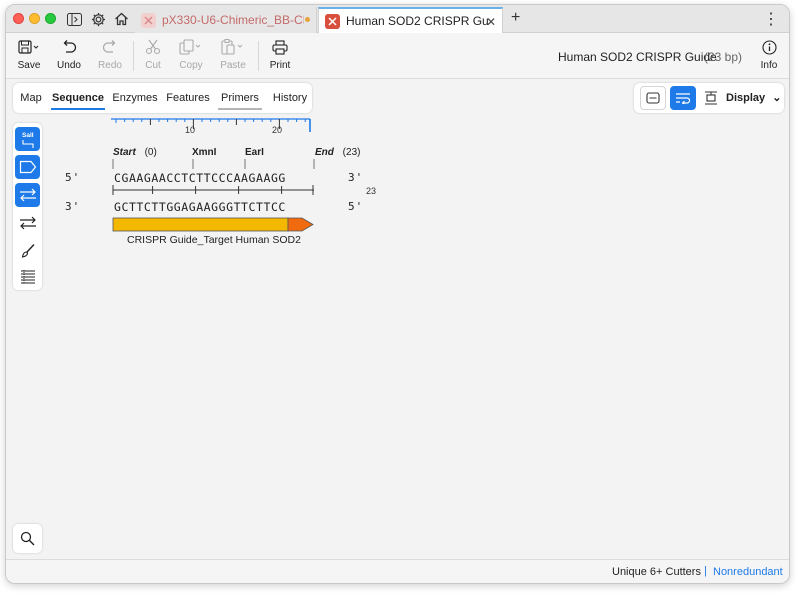  I want to click on paste-icon, so click(233, 47).